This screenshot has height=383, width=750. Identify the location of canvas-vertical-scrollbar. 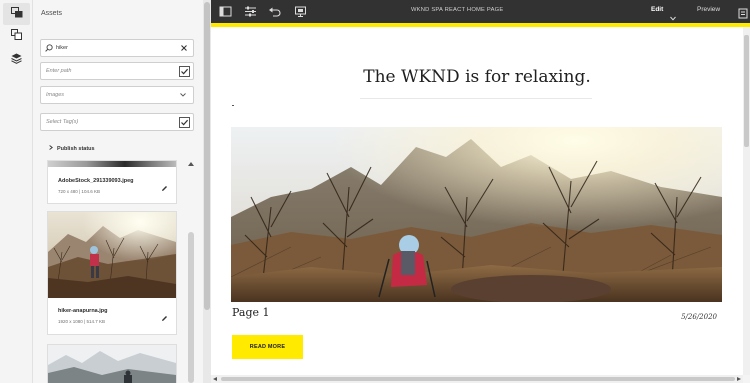
(746, 201).